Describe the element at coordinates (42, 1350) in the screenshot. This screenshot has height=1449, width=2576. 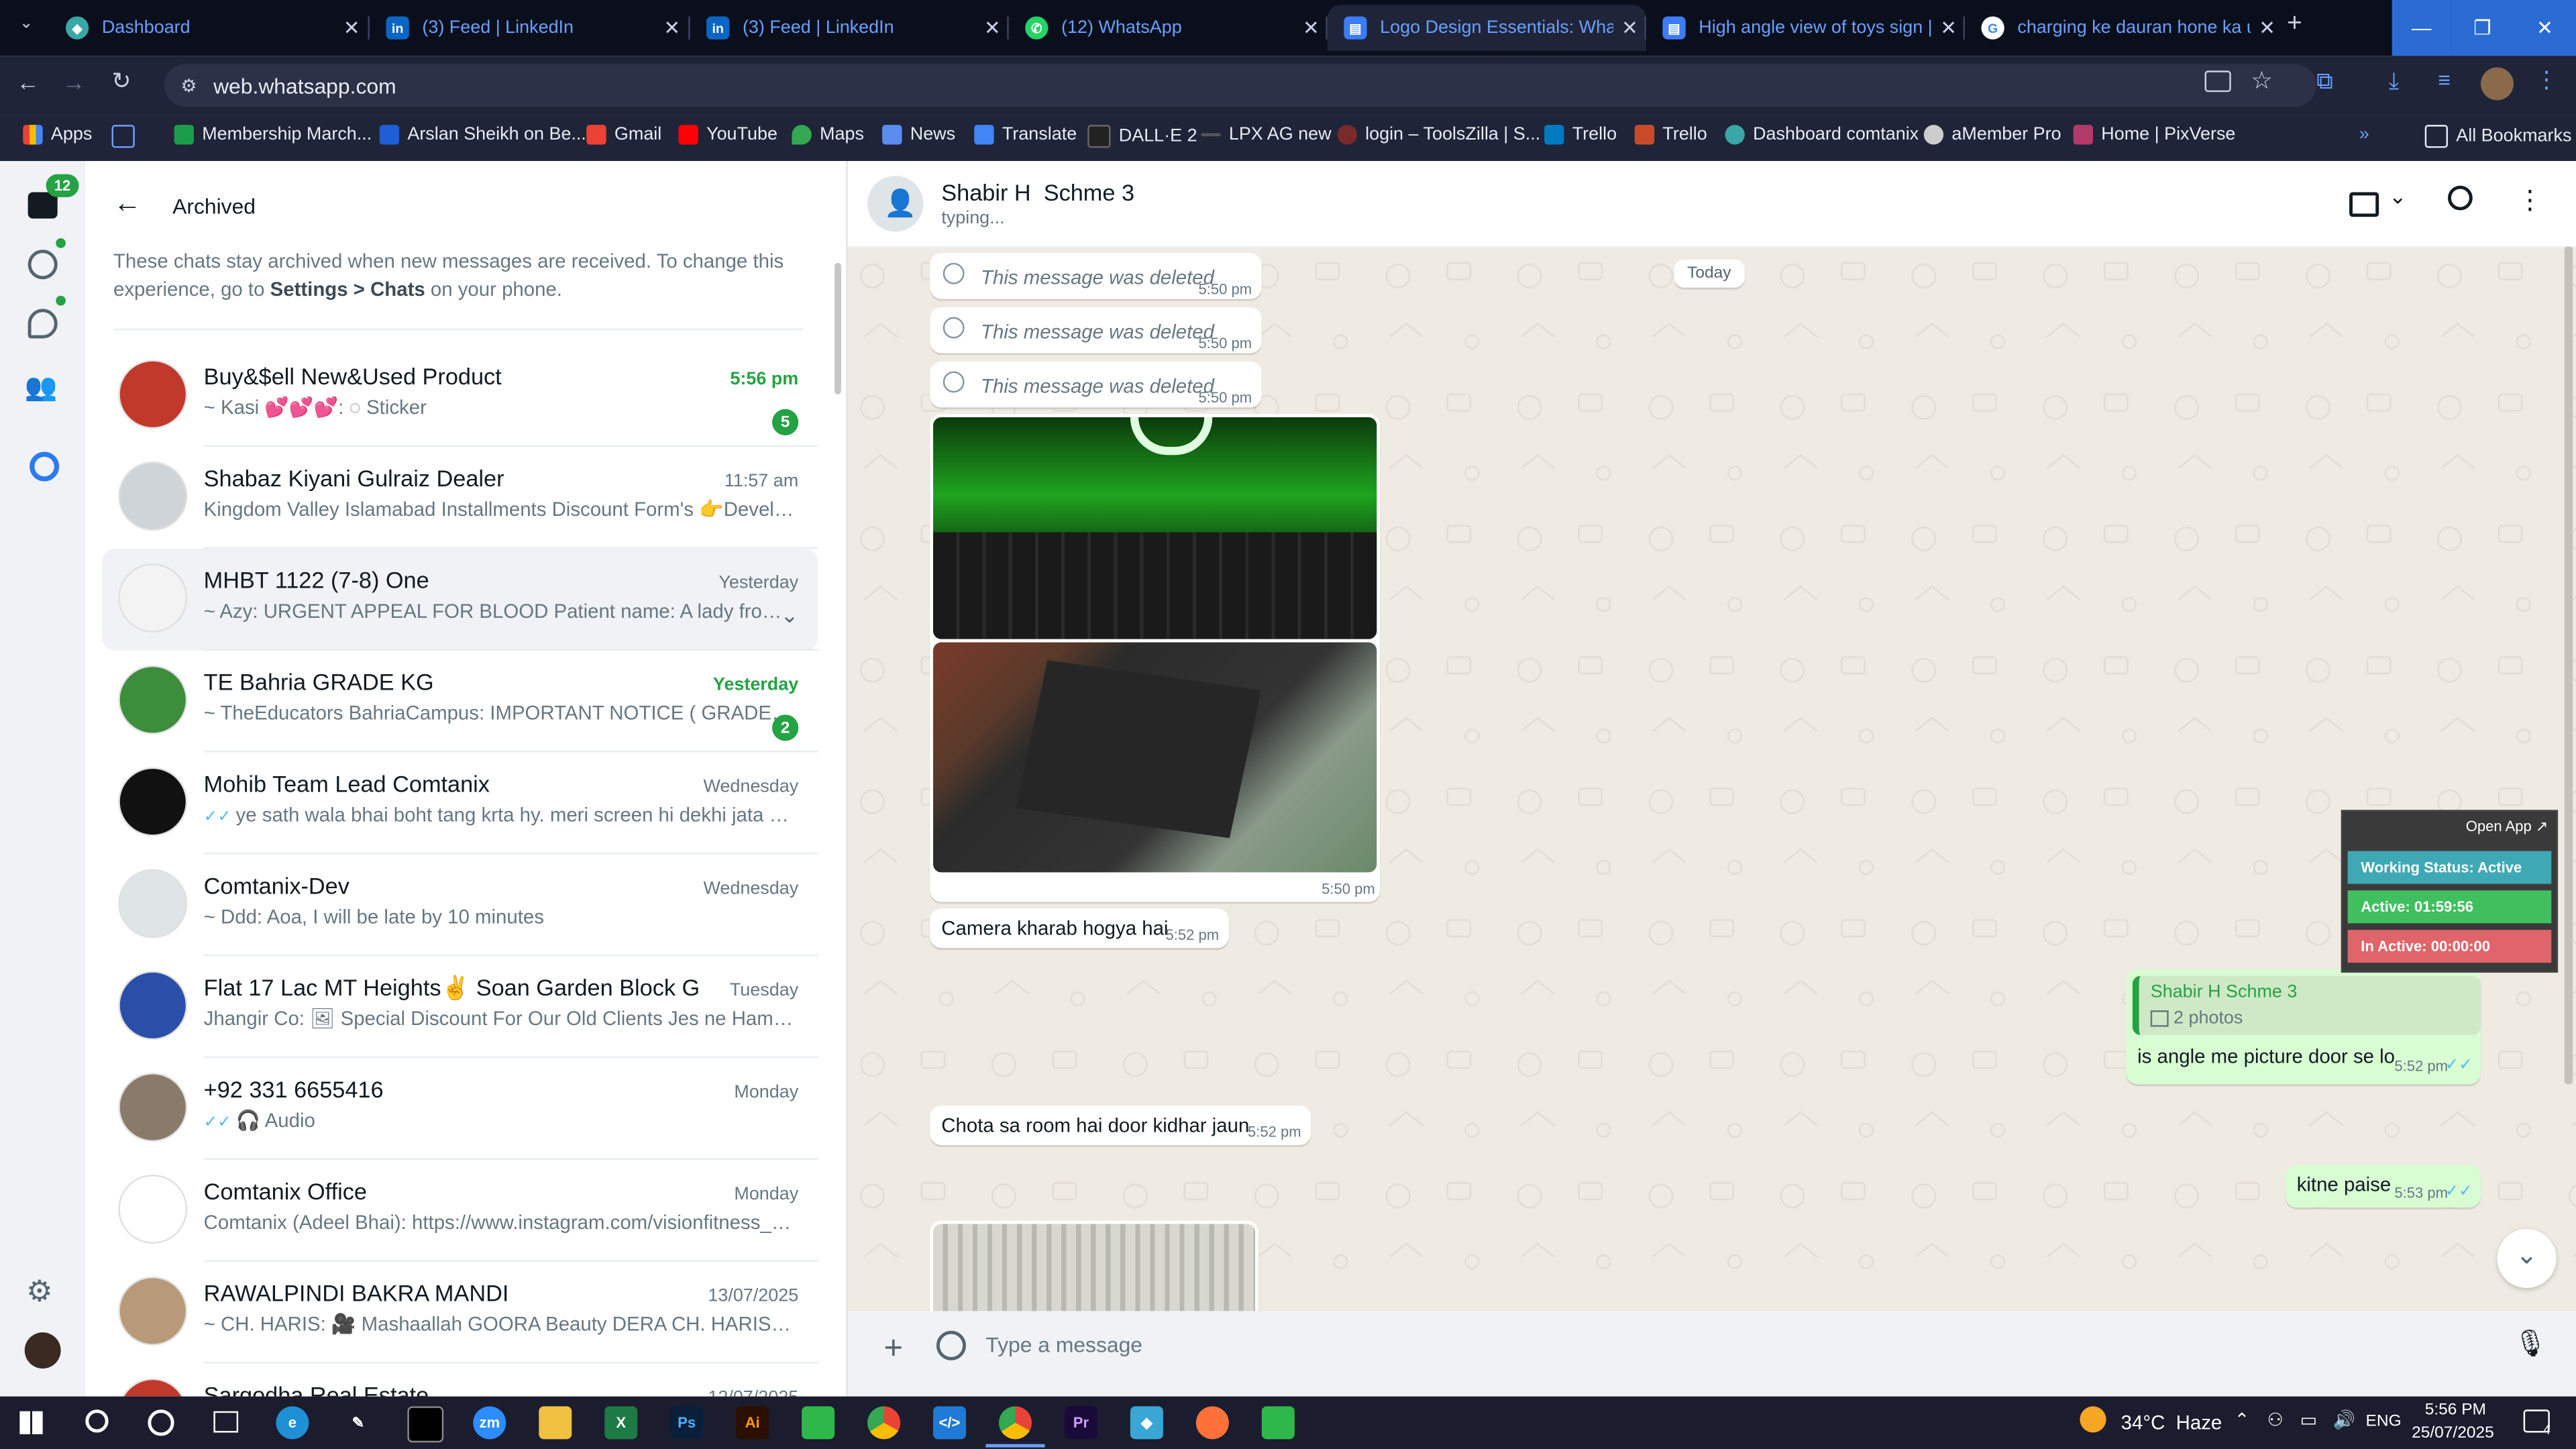
I see `profile-photo` at that location.